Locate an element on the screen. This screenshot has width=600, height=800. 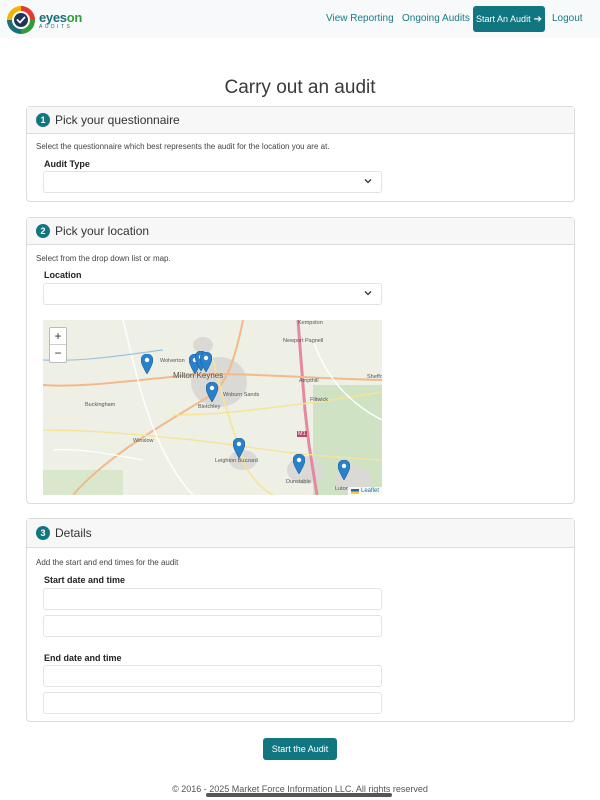
map-zoom-control: + − is located at coordinates (58, 345).